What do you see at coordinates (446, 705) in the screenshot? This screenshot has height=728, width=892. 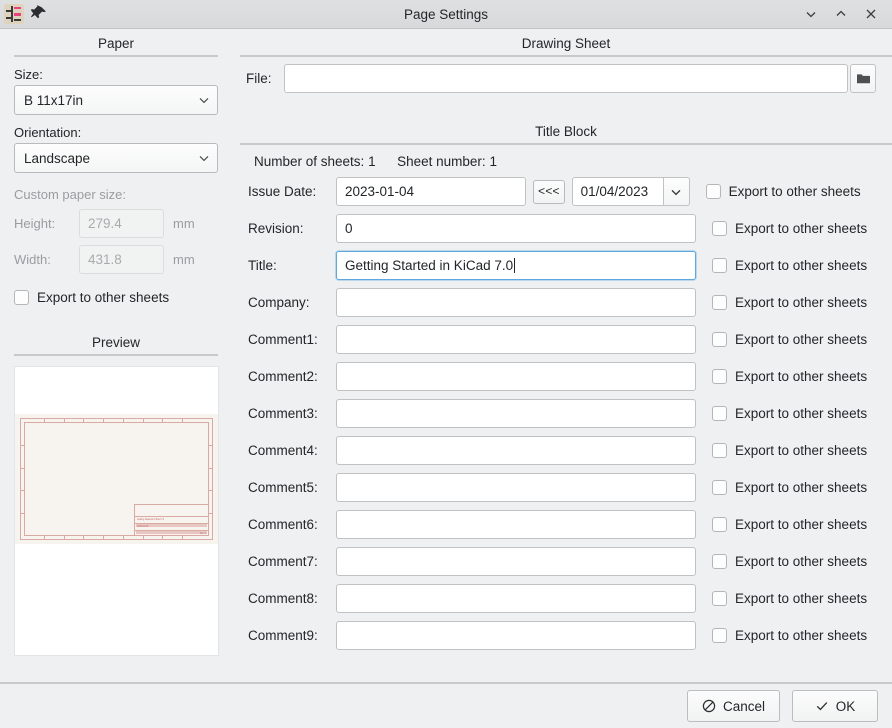 I see `dialog-footer: Cancel OK` at bounding box center [446, 705].